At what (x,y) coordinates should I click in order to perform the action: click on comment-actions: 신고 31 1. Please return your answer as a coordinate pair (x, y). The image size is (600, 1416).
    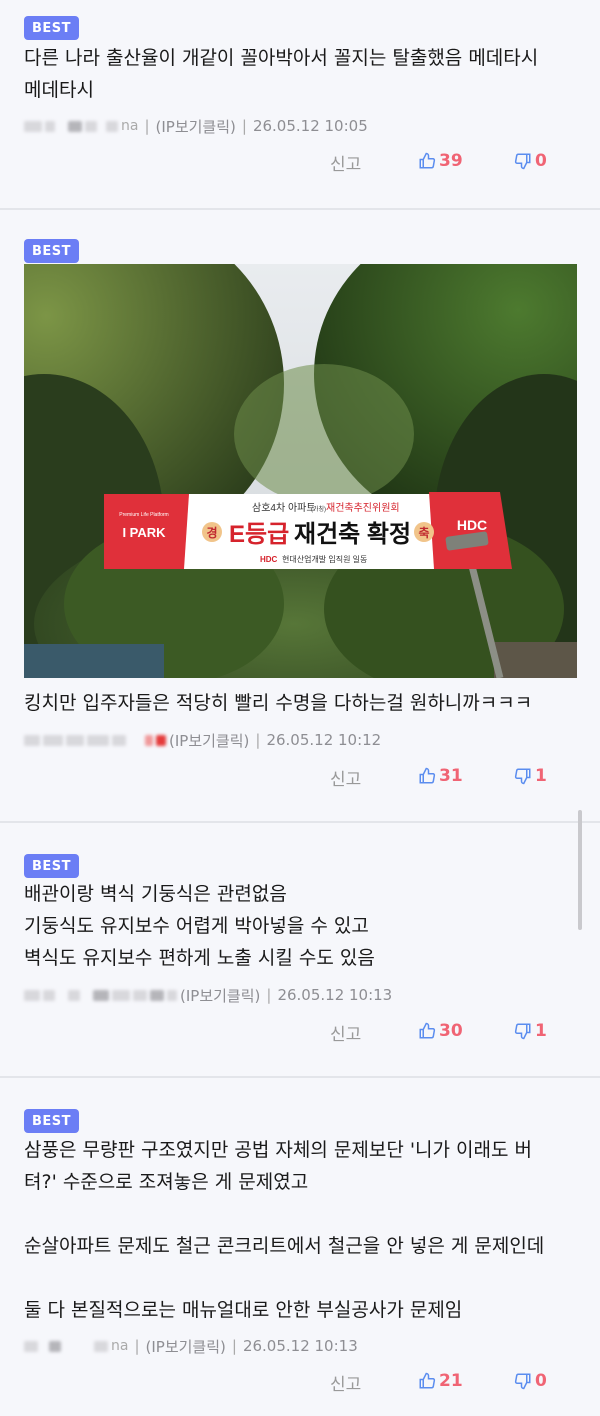
    Looking at the image, I should click on (300, 780).